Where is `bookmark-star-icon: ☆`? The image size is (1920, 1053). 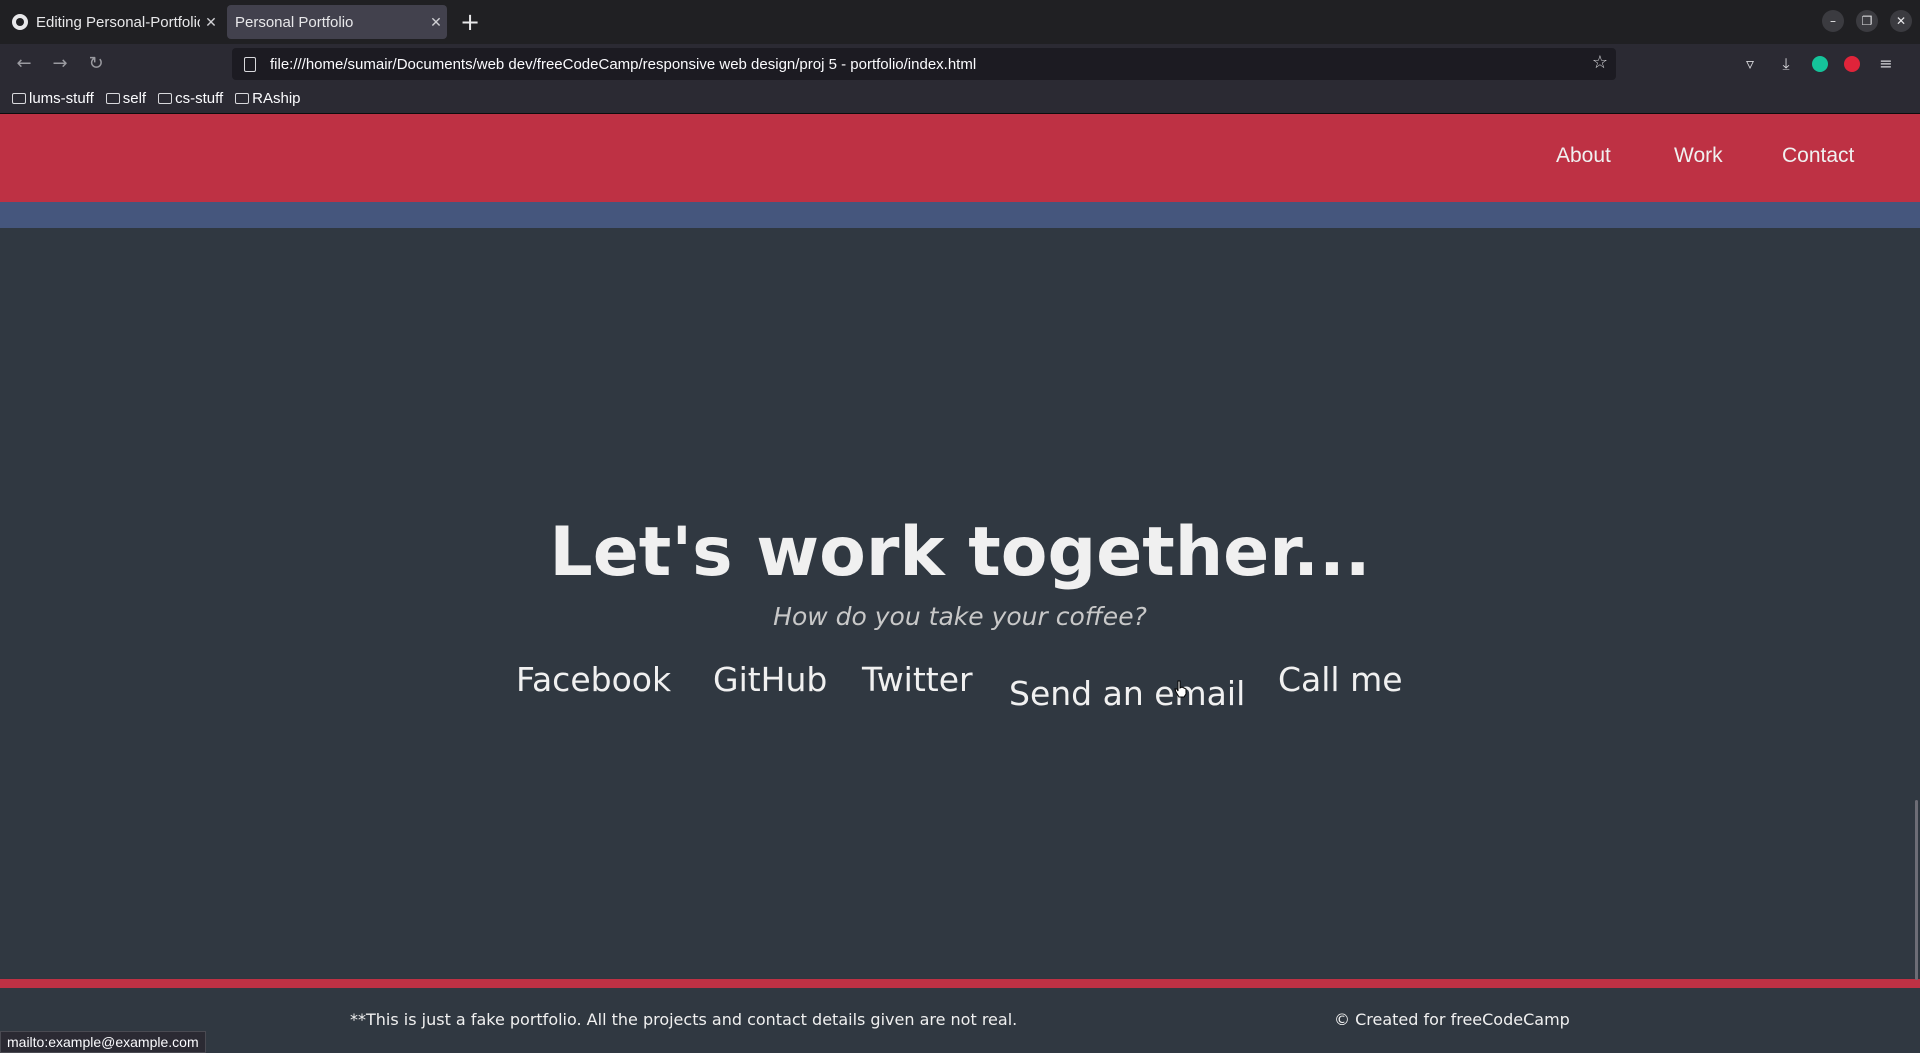 bookmark-star-icon: ☆ is located at coordinates (1600, 62).